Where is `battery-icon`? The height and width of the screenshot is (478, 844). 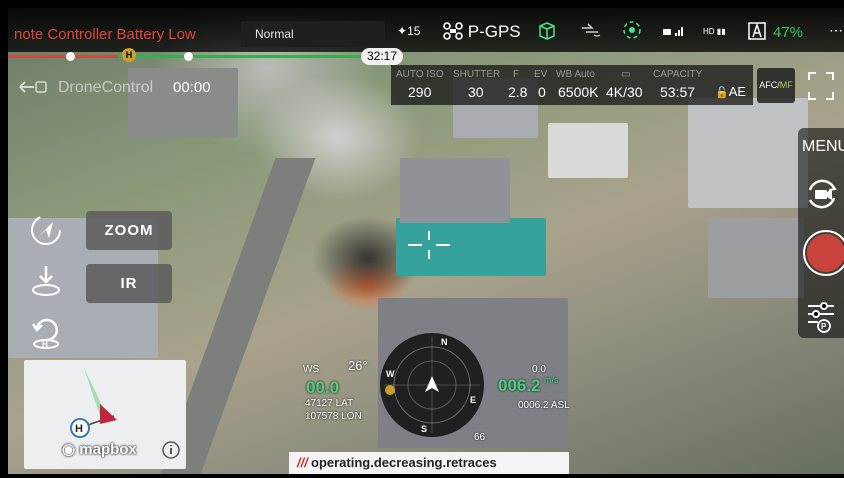 battery-icon is located at coordinates (757, 31).